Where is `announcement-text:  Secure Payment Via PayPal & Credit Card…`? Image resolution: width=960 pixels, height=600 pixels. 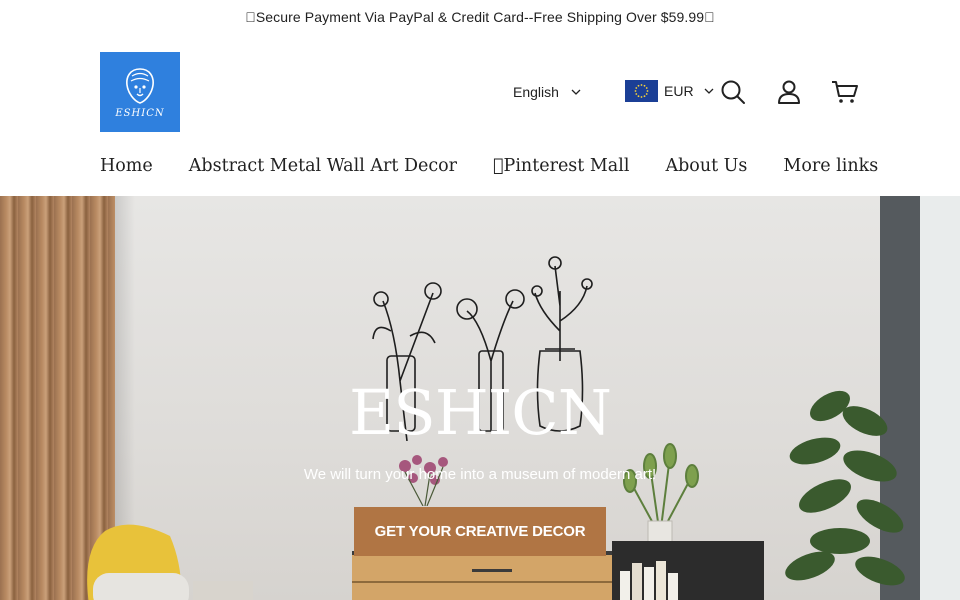
announcement-text:  Secure Payment Via PayPal & Credit Card… is located at coordinates (480, 17).